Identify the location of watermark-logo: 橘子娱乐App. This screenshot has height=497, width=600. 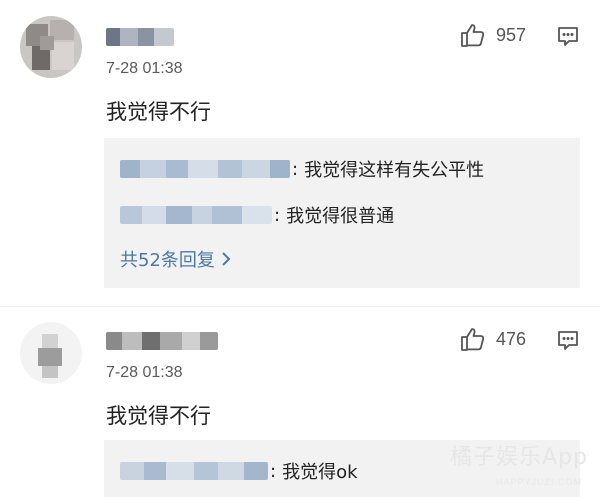
(519, 457).